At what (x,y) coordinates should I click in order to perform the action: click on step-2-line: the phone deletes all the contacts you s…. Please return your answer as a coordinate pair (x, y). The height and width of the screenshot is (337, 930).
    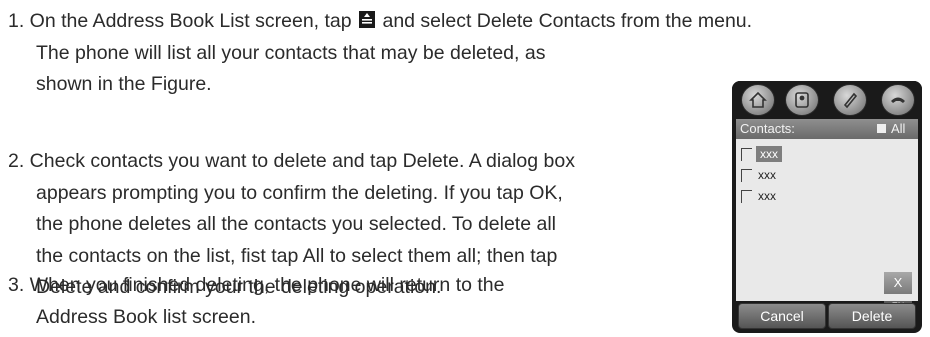
    Looking at the image, I should click on (296, 224).